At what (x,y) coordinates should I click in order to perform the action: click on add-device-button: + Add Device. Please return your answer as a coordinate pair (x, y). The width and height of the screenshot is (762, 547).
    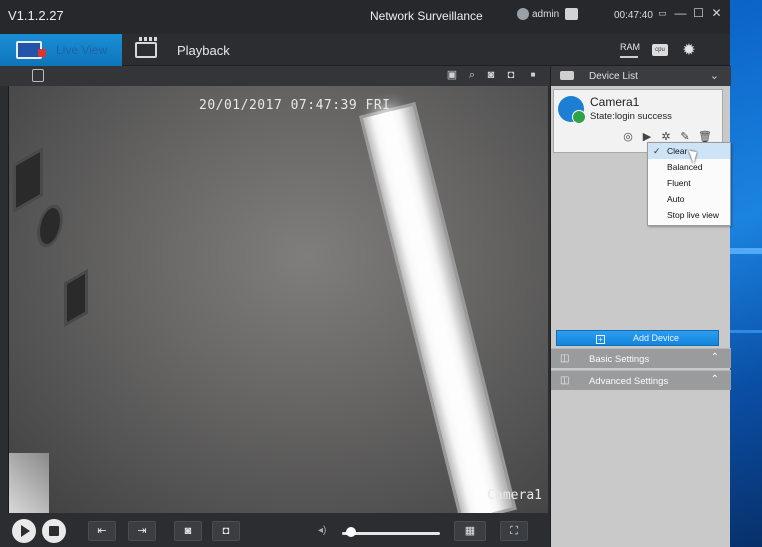
    Looking at the image, I should click on (637, 338).